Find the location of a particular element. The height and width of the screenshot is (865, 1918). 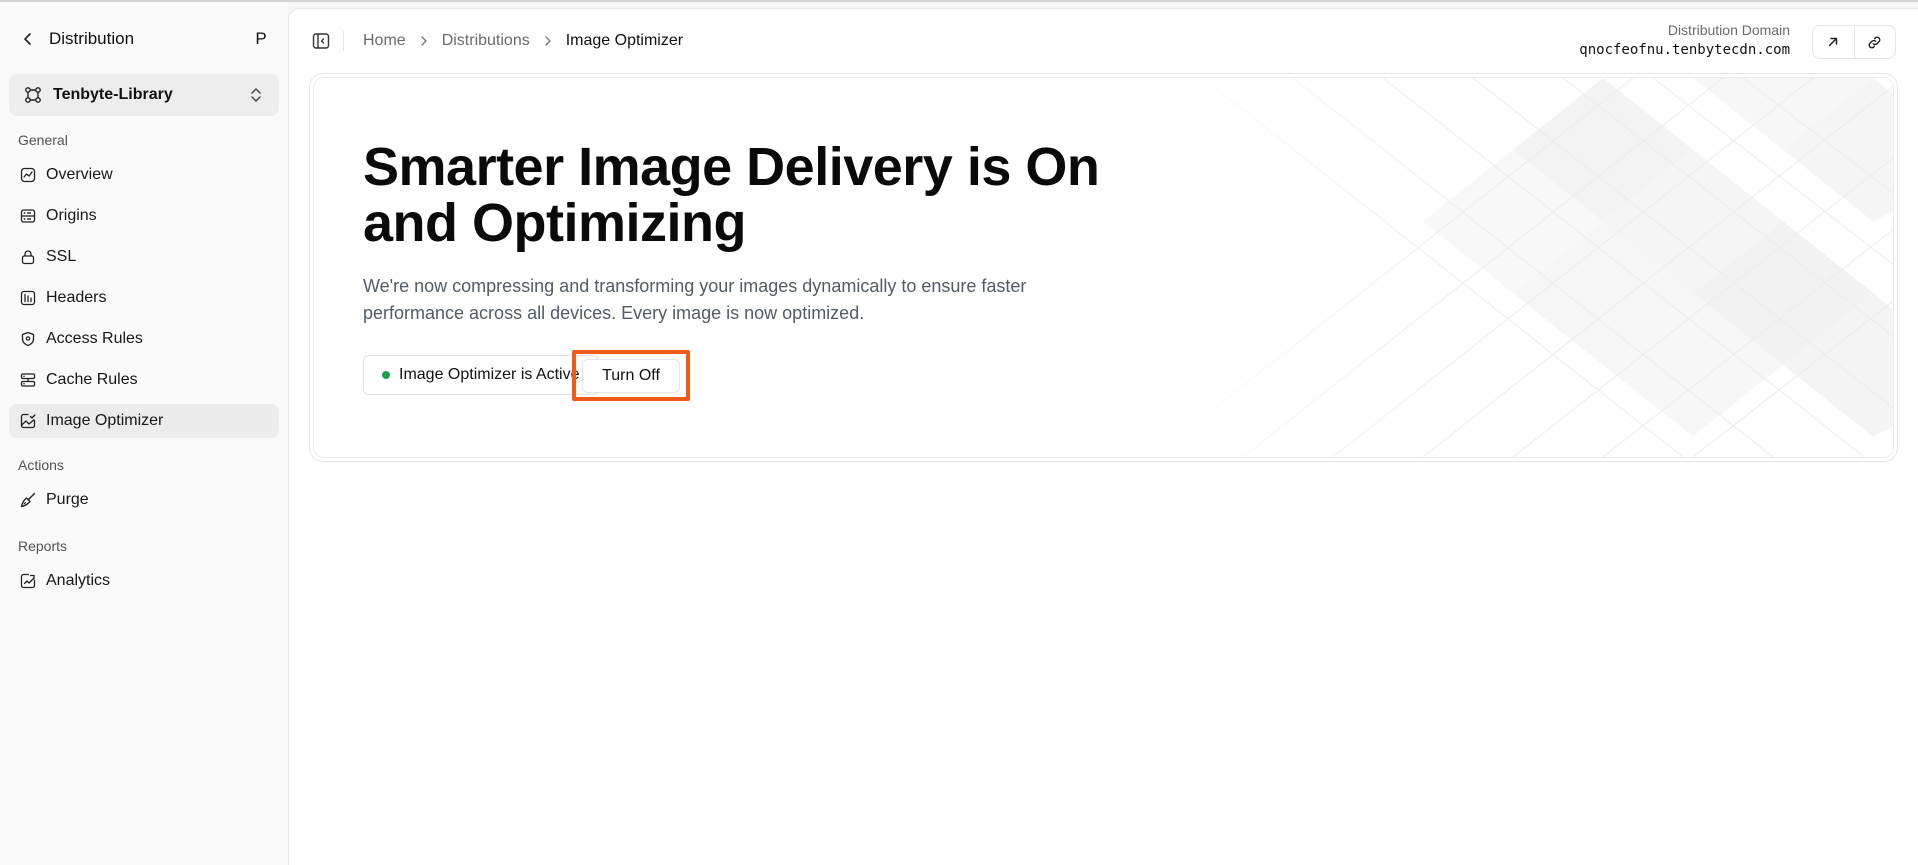

turn-off-highlight: Turn Off is located at coordinates (631, 375).